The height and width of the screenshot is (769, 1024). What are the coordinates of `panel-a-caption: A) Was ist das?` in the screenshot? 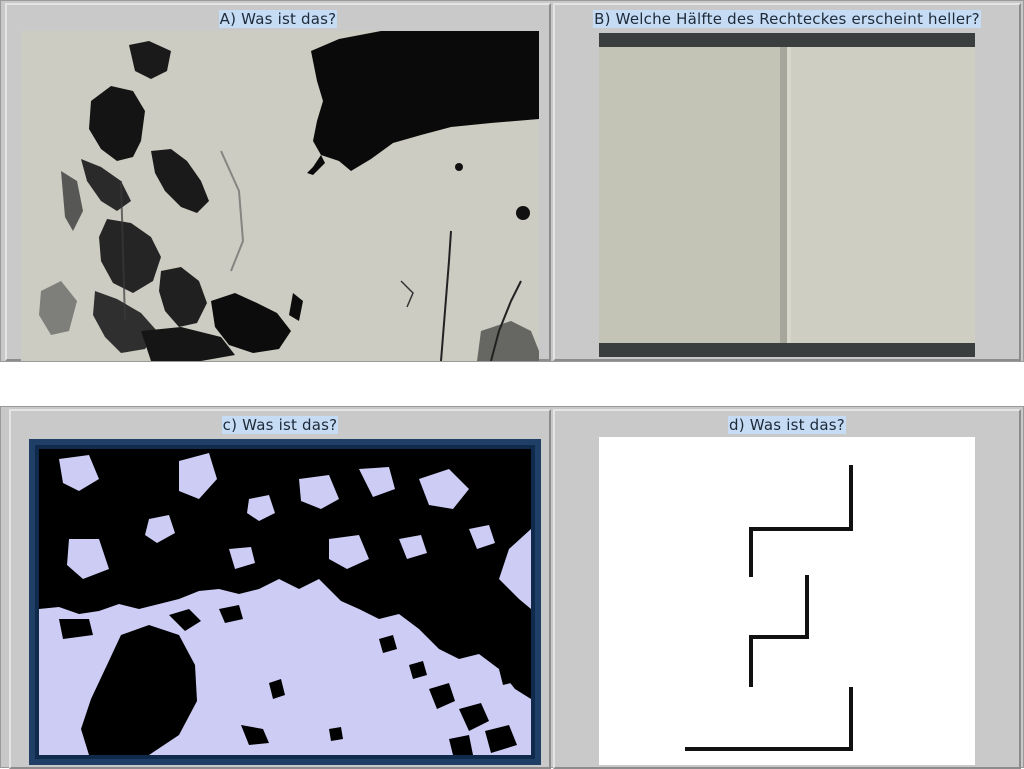 It's located at (278, 19).